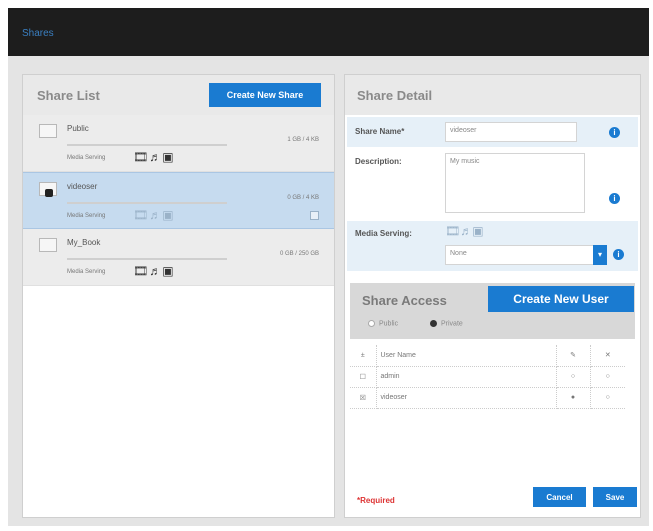 This screenshot has width=653, height=531. I want to click on private-radio: Private, so click(446, 323).